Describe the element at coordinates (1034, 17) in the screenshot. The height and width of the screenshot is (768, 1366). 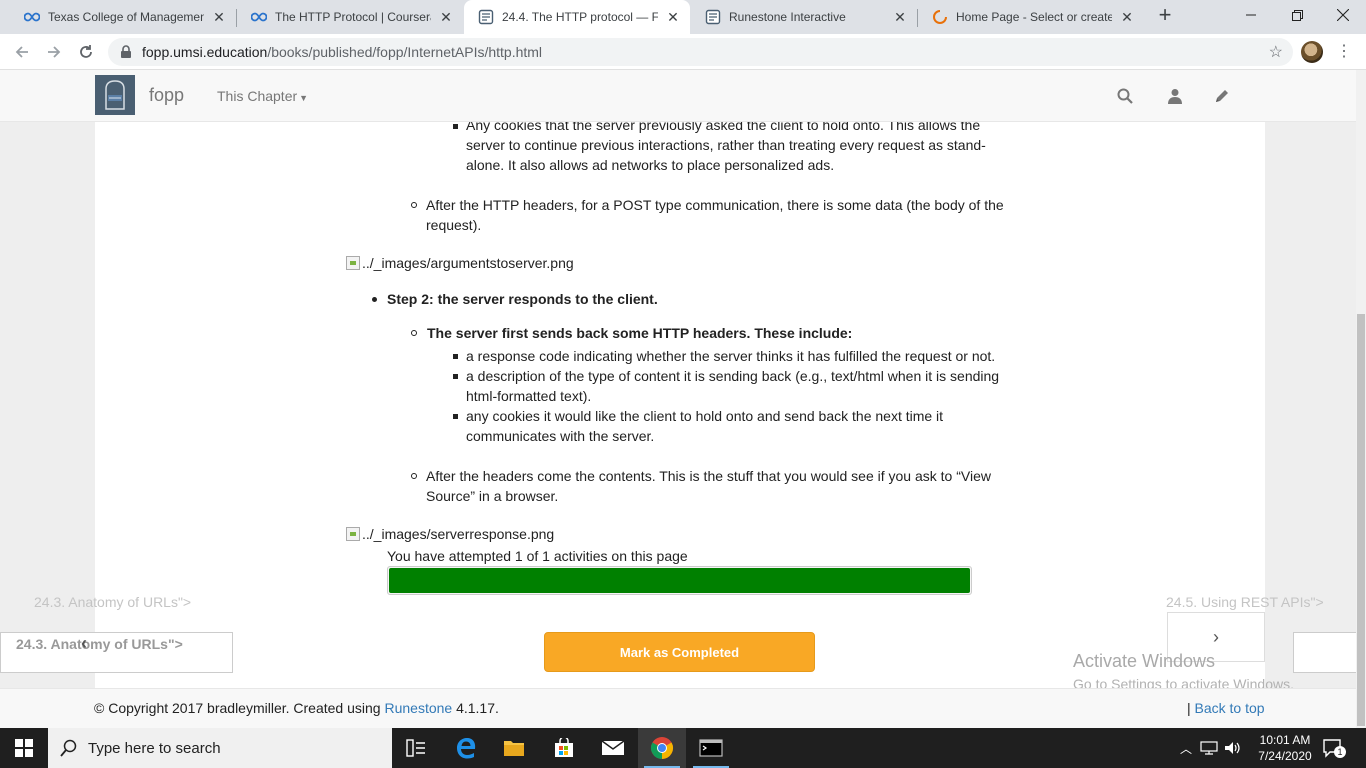
I see `tab-title: Home Page - Select or create a` at that location.